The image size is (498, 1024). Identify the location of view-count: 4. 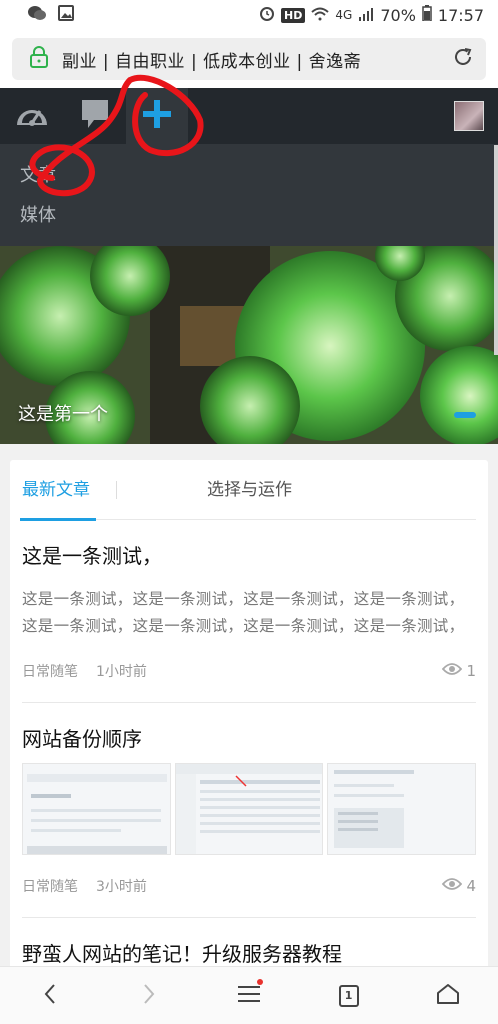
(459, 886).